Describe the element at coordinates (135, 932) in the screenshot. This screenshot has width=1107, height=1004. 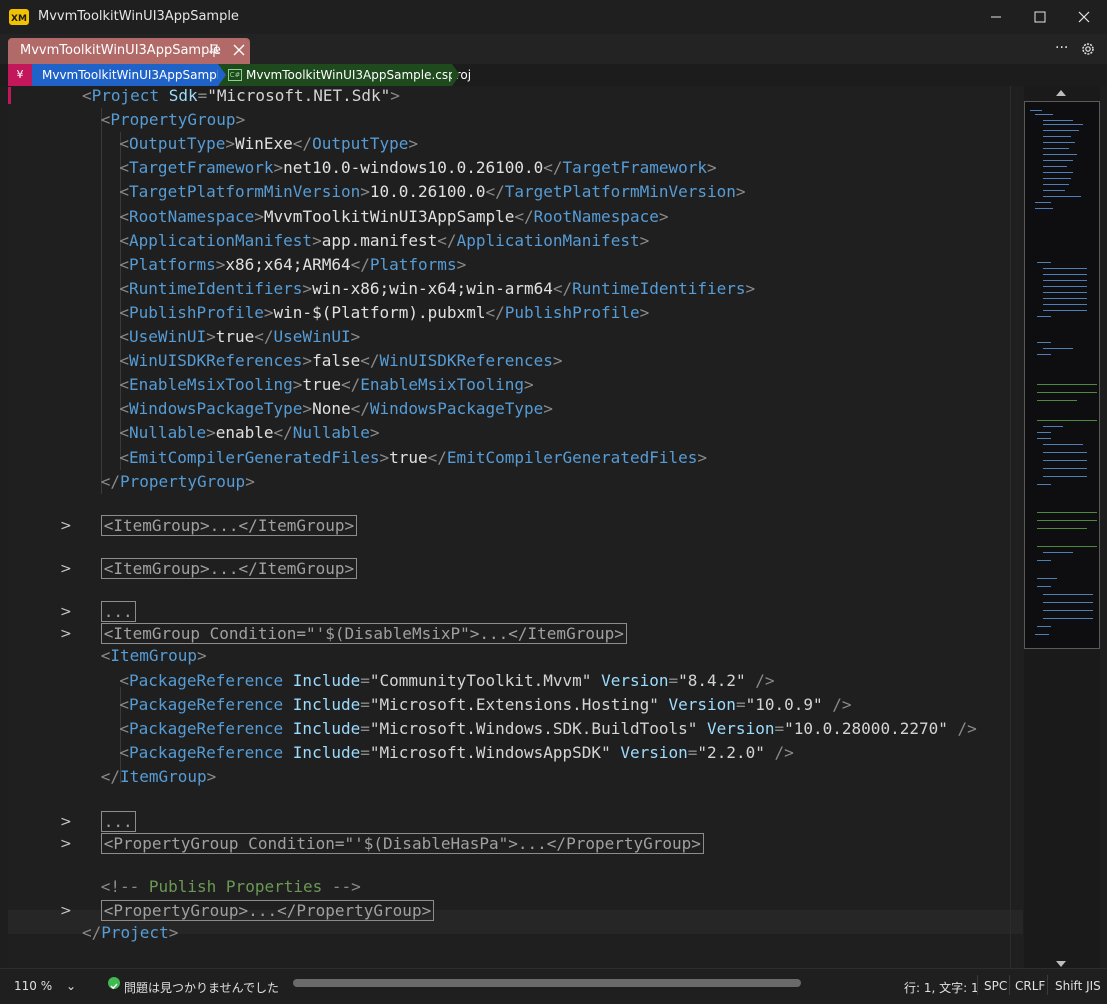
I see `code-token: Project` at that location.